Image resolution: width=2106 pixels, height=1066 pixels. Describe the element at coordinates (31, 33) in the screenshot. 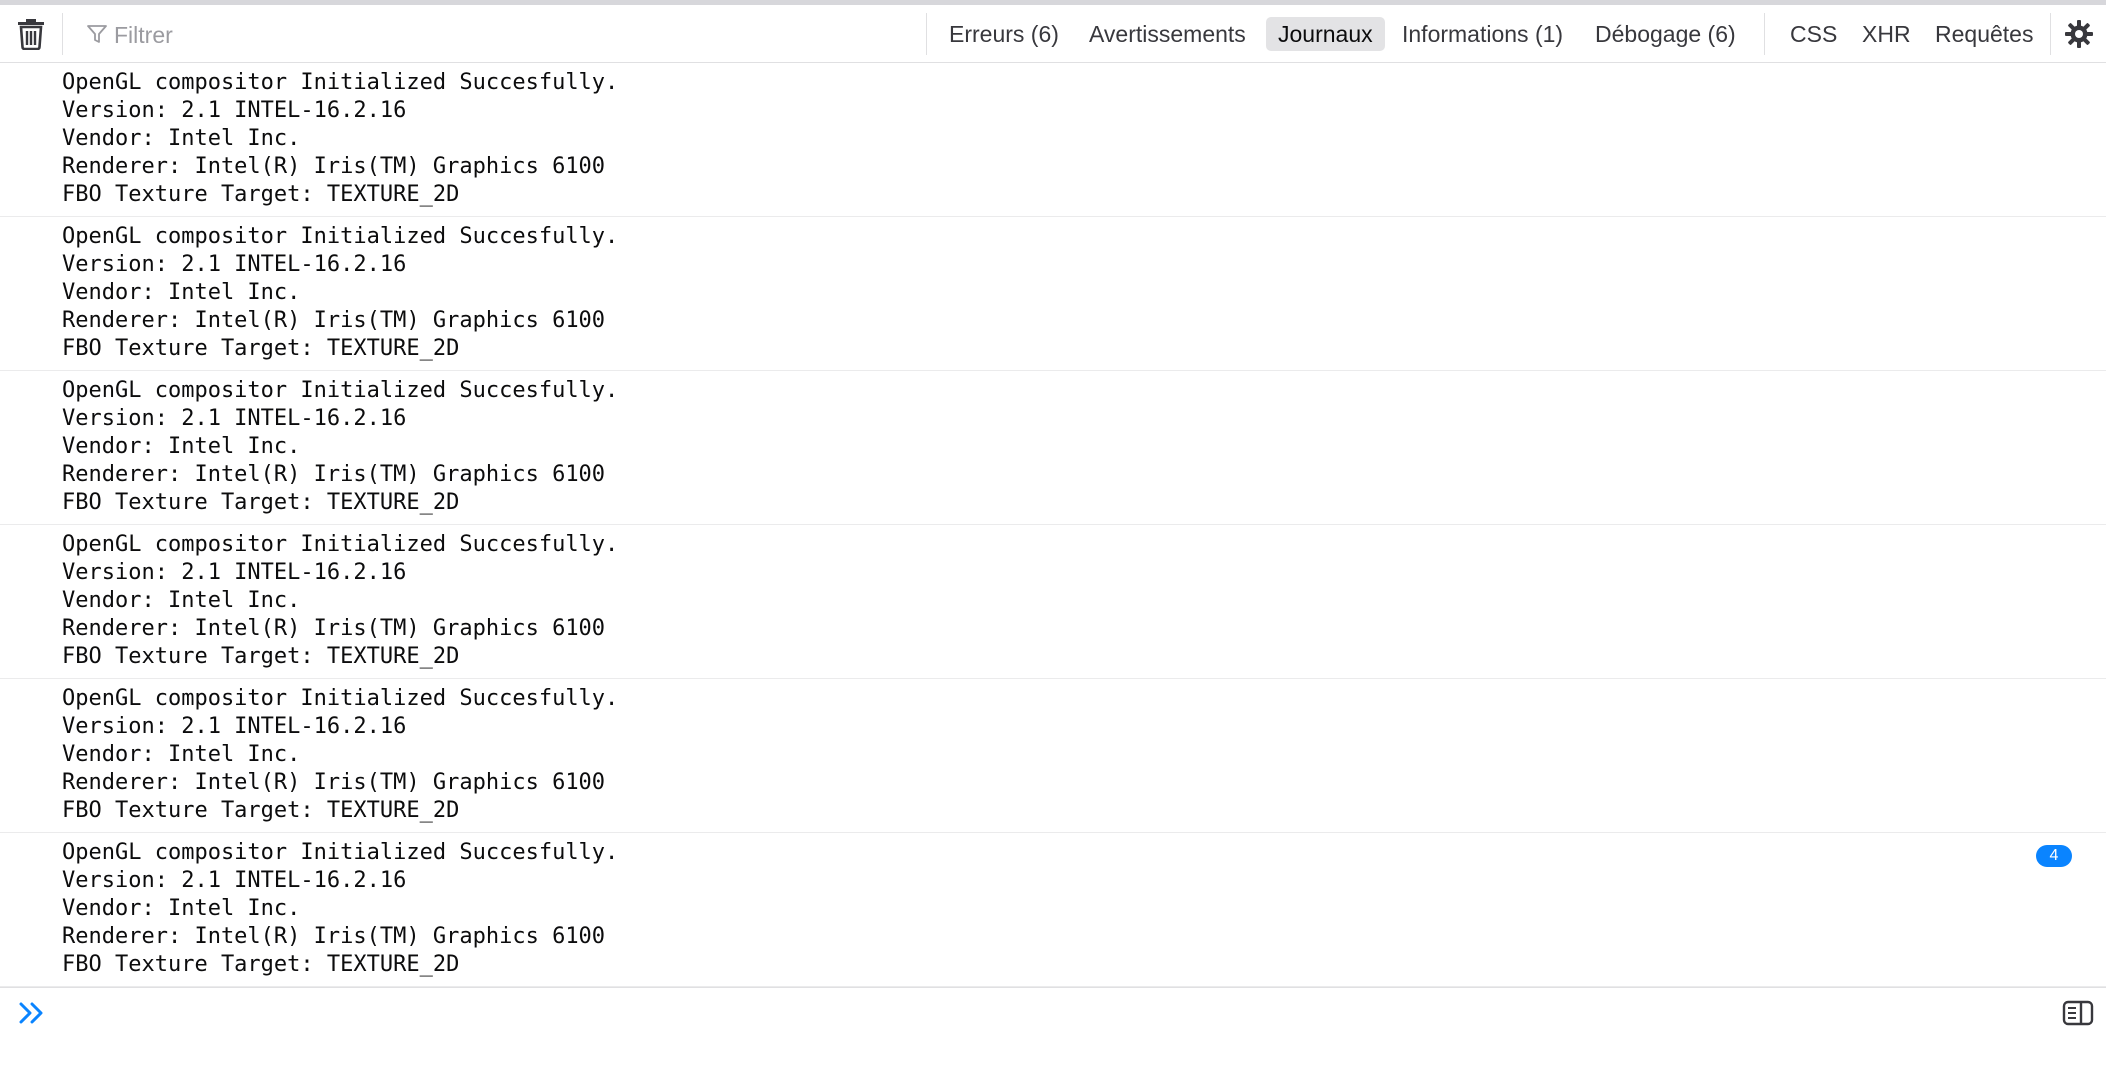

I see `trash-icon` at that location.